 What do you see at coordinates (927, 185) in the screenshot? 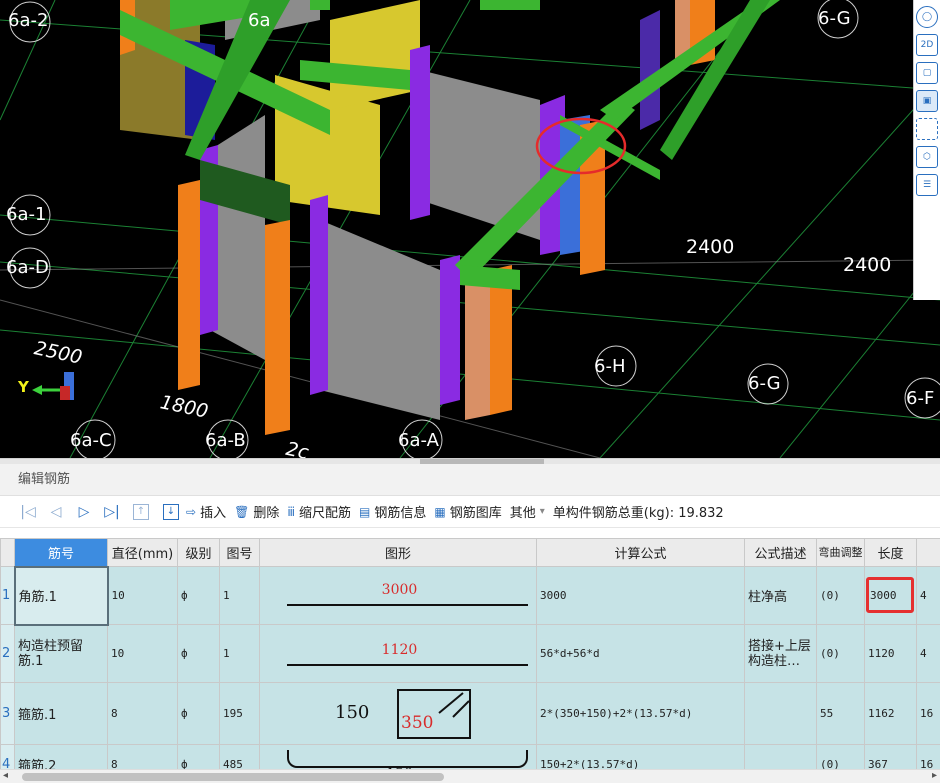
I see `list-icon: ☰` at bounding box center [927, 185].